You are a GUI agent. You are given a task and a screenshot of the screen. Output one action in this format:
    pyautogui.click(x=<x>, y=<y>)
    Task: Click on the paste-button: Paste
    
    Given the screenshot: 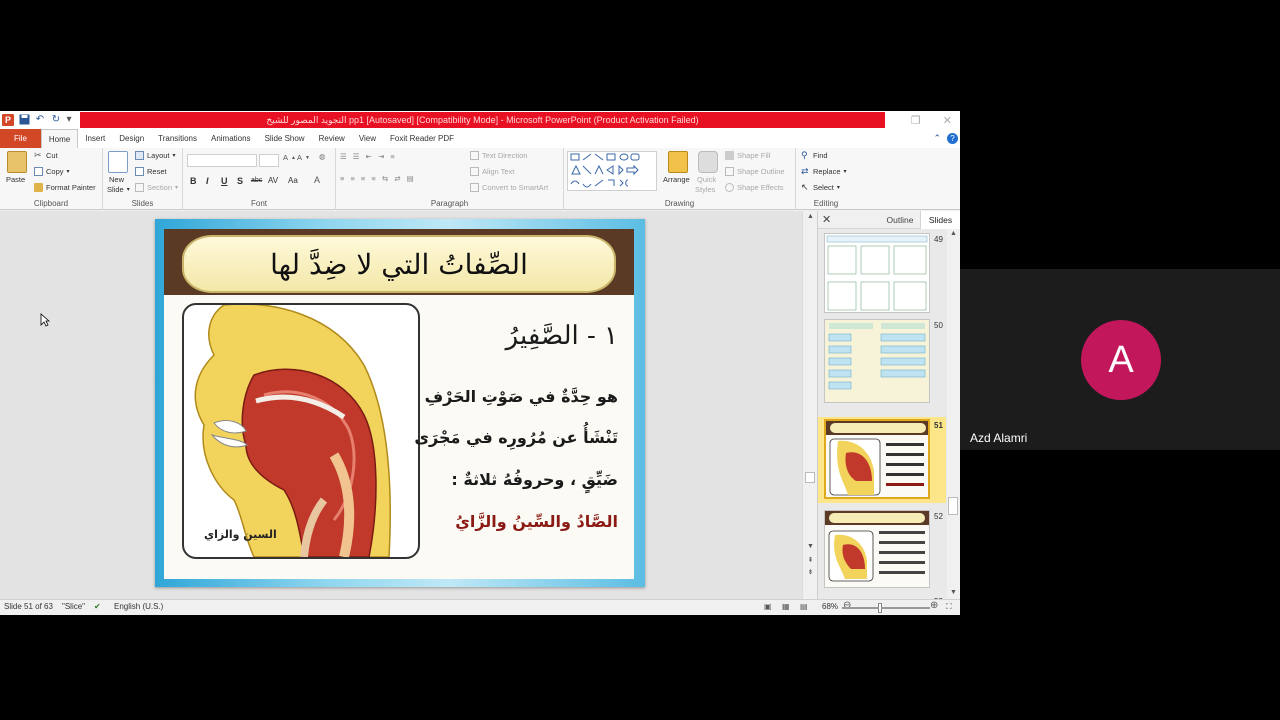 What is the action you would take?
    pyautogui.click(x=15, y=179)
    